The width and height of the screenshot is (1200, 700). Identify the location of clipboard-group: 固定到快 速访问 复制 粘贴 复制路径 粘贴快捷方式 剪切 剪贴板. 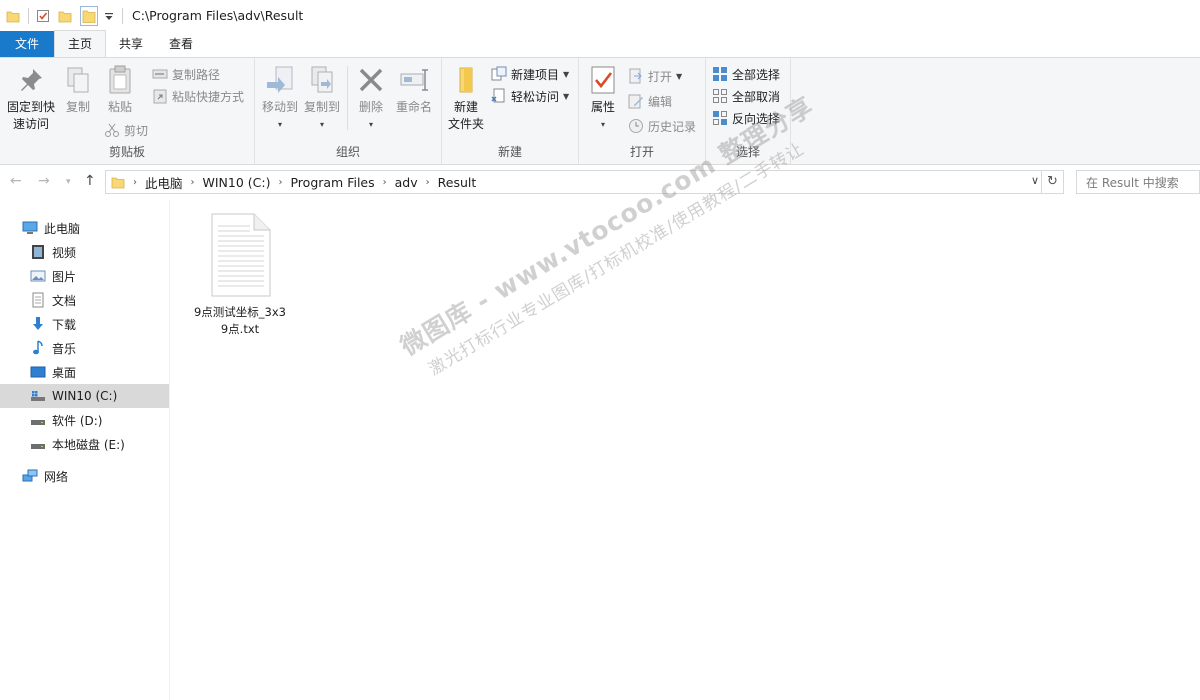
(127, 111).